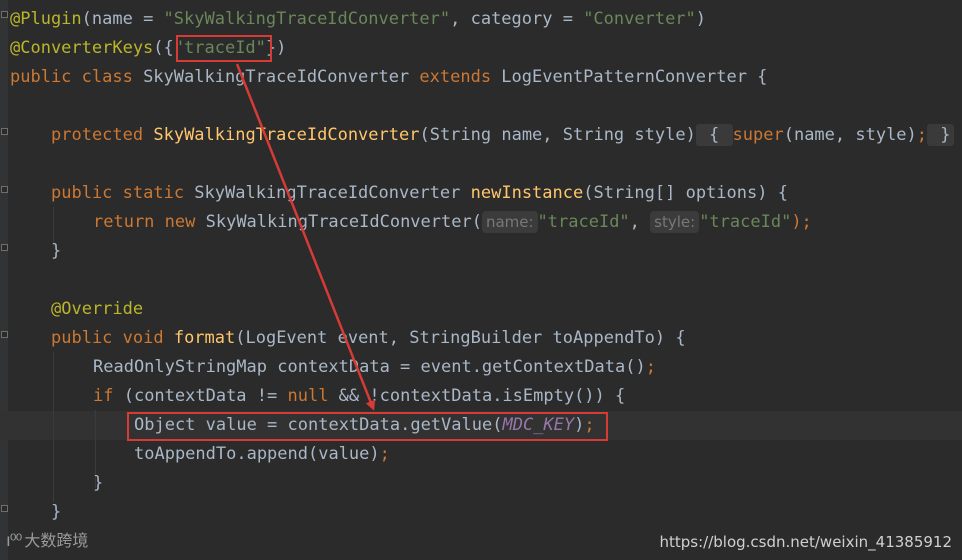  Describe the element at coordinates (14, 541) in the screenshot. I see `logo-icon: ı⁰⁰` at that location.